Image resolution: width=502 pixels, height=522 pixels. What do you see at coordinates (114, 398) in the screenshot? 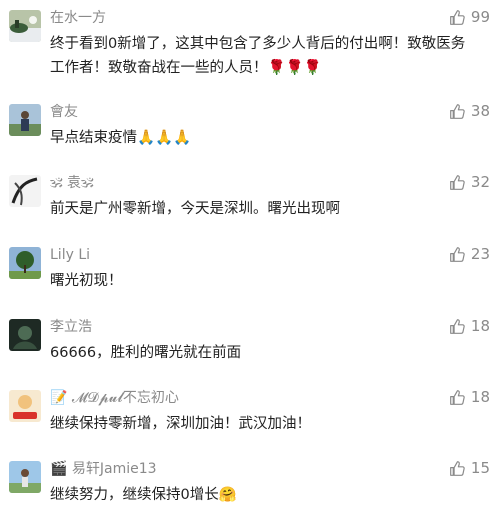
I see `commenter-name: 📝 𝓜𝓓𝓹𝓾𝓵不忘初心` at bounding box center [114, 398].